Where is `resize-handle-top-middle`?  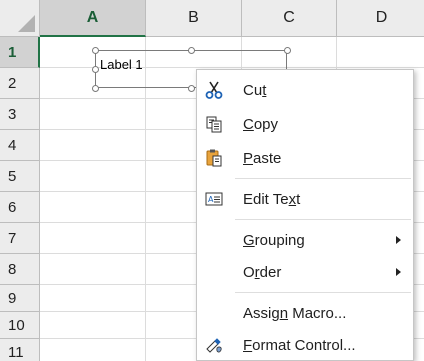 resize-handle-top-middle is located at coordinates (191, 50).